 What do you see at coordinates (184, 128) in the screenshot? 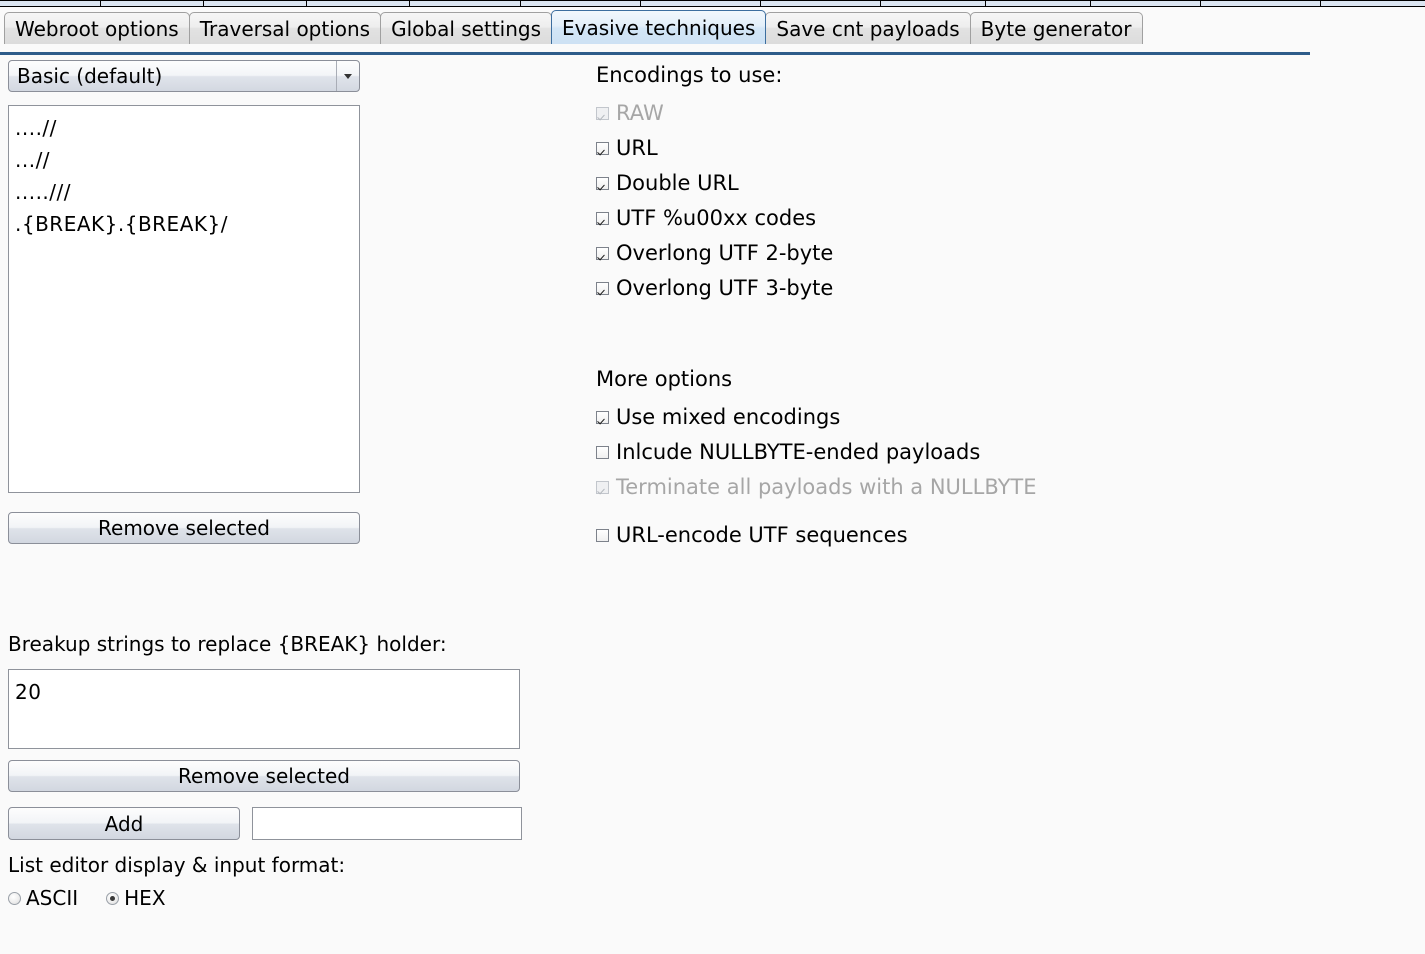
I see `list-item: ....//` at bounding box center [184, 128].